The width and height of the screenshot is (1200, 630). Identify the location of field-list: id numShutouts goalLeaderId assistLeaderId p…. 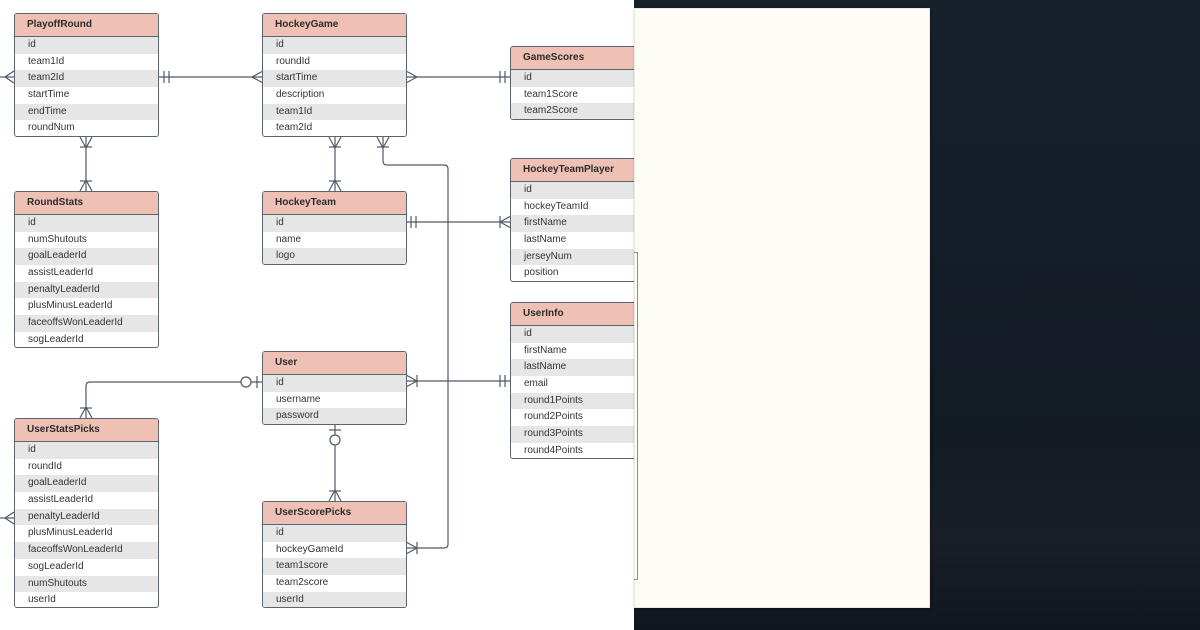
(86, 281).